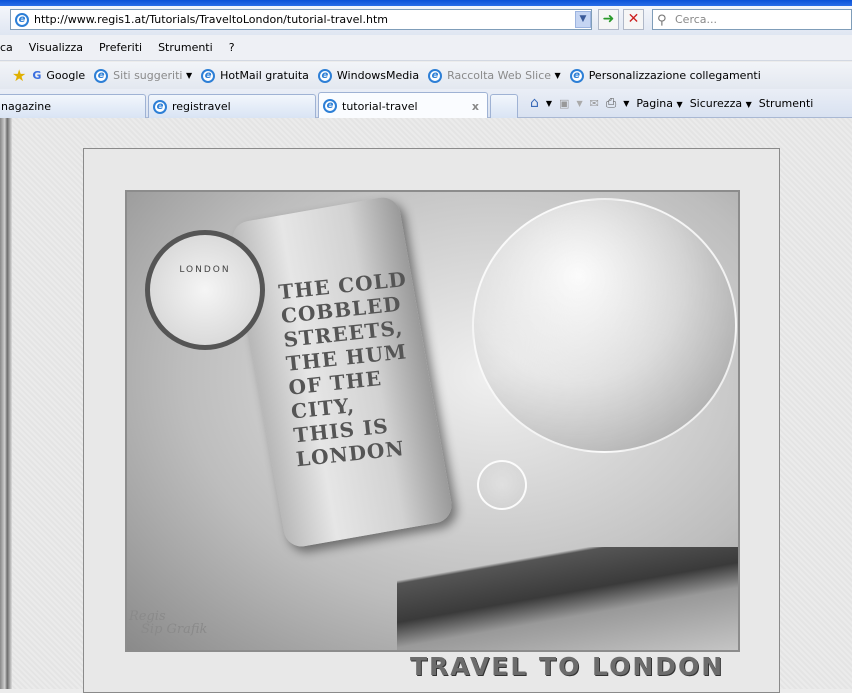  What do you see at coordinates (185, 47) in the screenshot?
I see `menu-item-strumenti: Strumenti` at bounding box center [185, 47].